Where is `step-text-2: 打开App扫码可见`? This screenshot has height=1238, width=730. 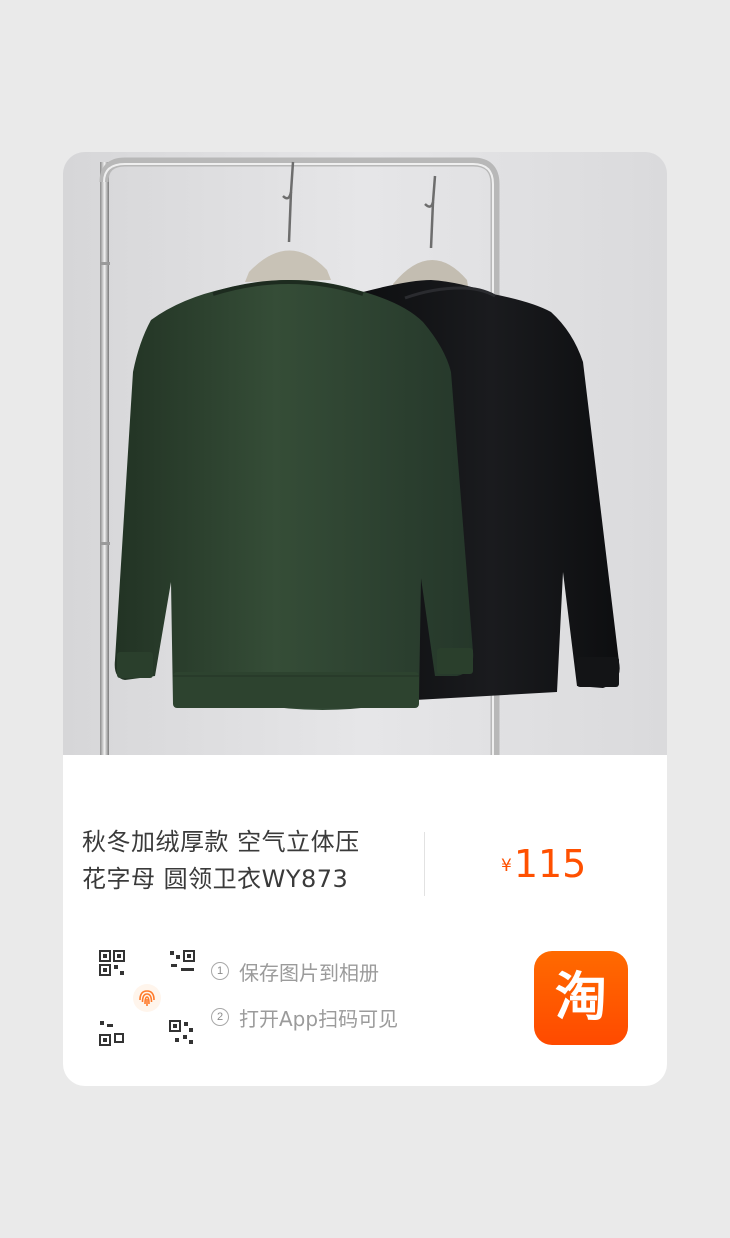 step-text-2: 打开App扫码可见 is located at coordinates (319, 1018).